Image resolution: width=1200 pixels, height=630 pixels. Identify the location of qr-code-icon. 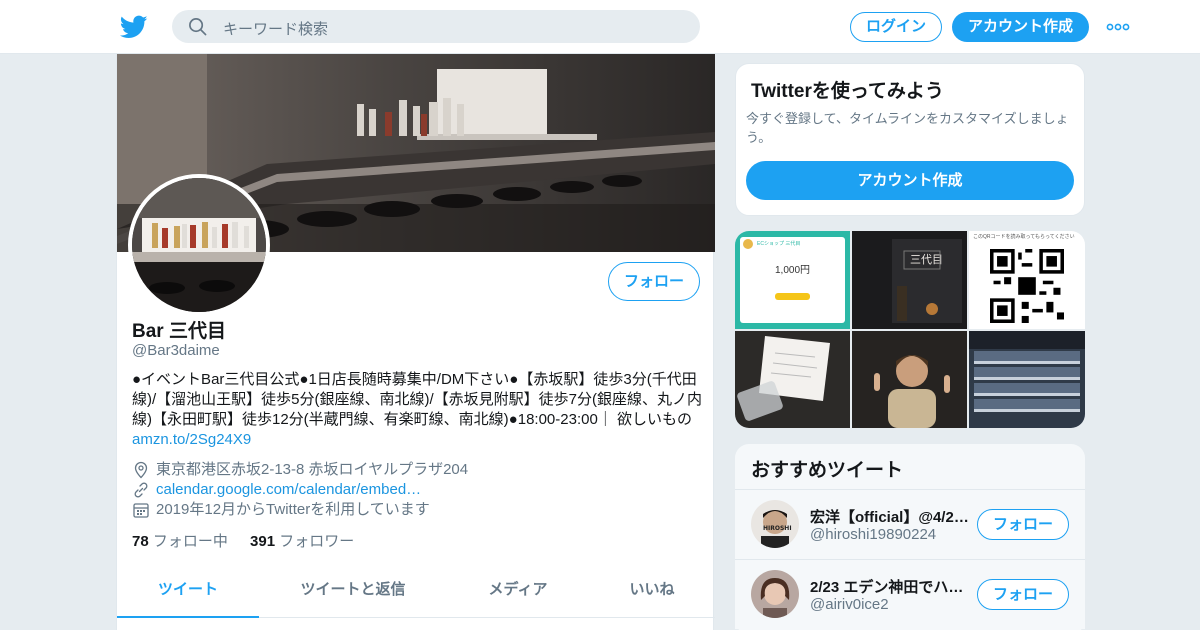
(1027, 286).